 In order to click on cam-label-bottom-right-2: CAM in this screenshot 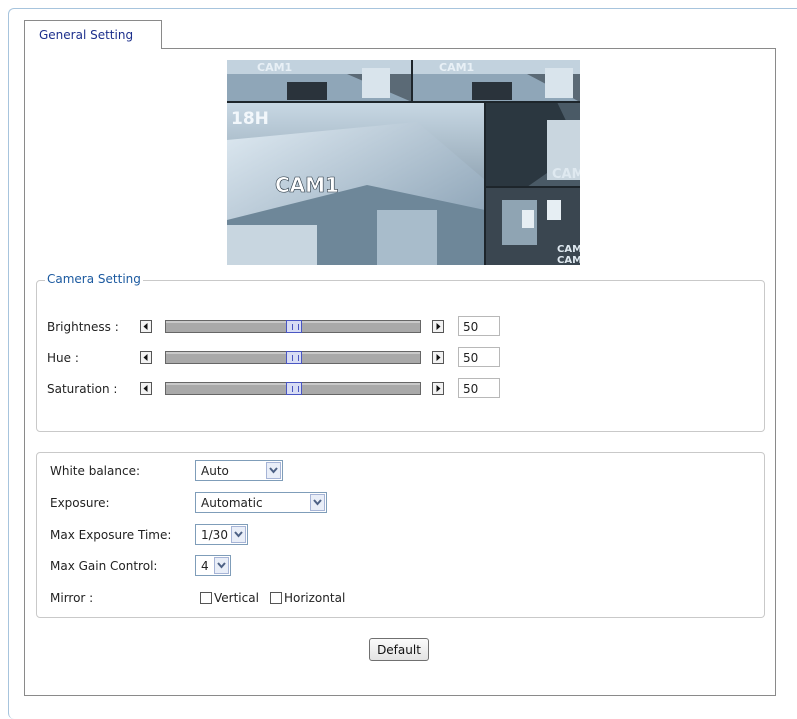, I will do `click(568, 260)`.